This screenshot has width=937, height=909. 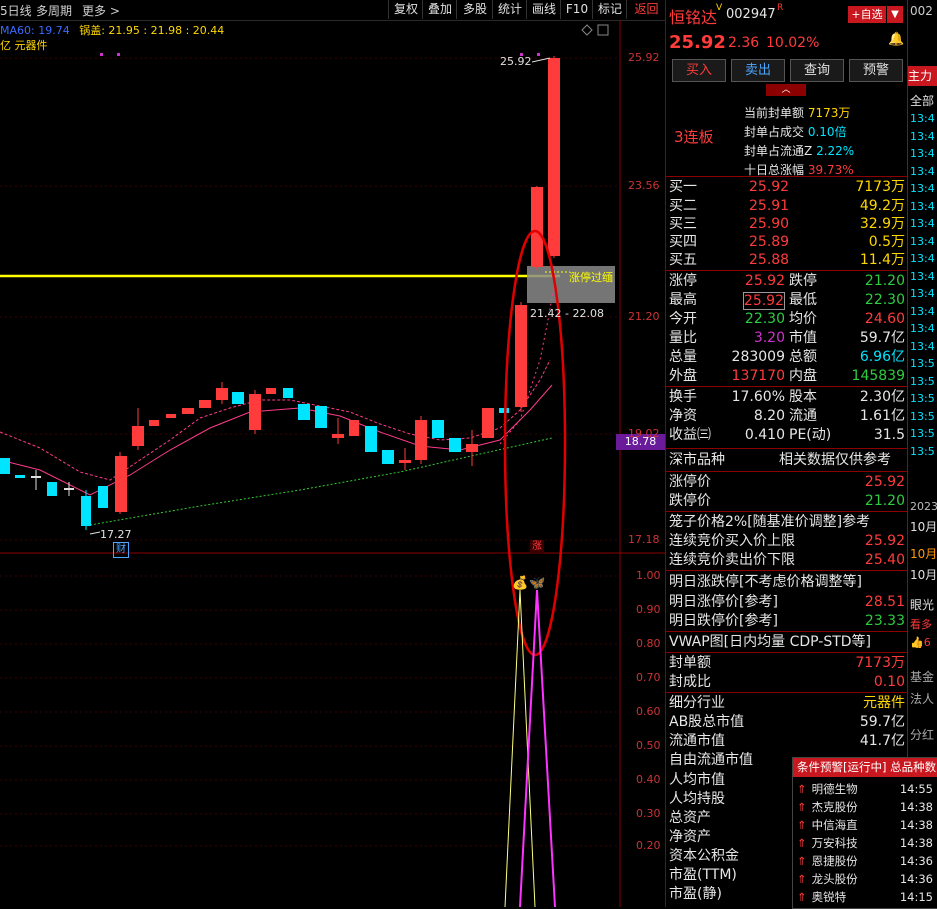 What do you see at coordinates (787, 501) in the screenshot?
I see `limit-price-row: 跌停价 21.20` at bounding box center [787, 501].